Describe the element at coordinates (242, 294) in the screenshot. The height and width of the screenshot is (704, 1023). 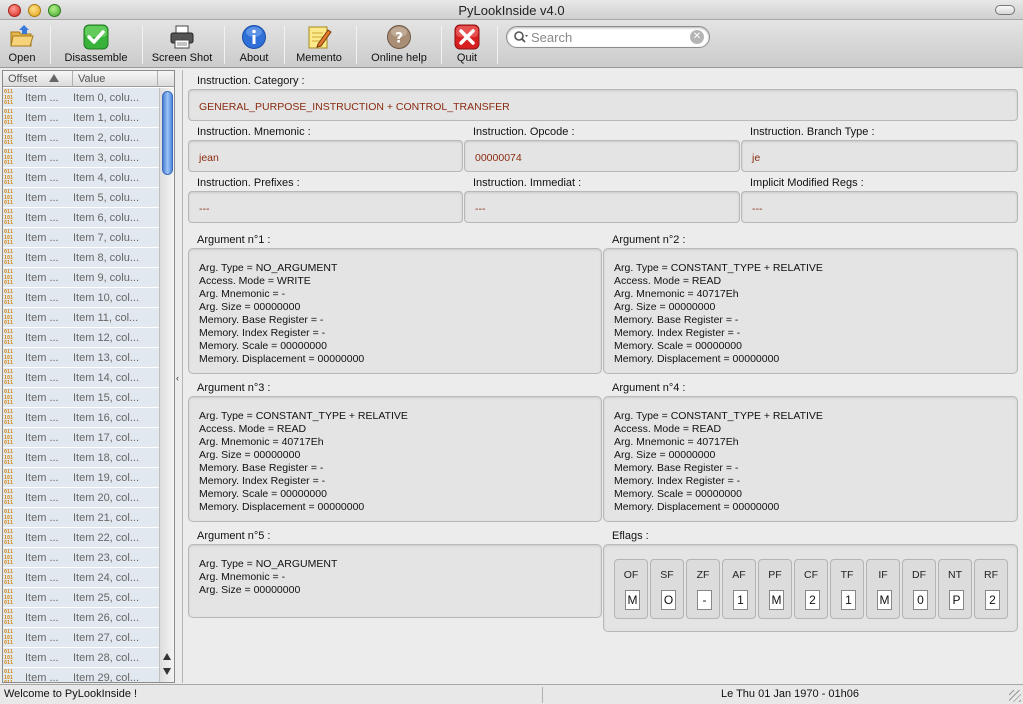
I see `arg-line: Arg. Mnemonic = -` at that location.